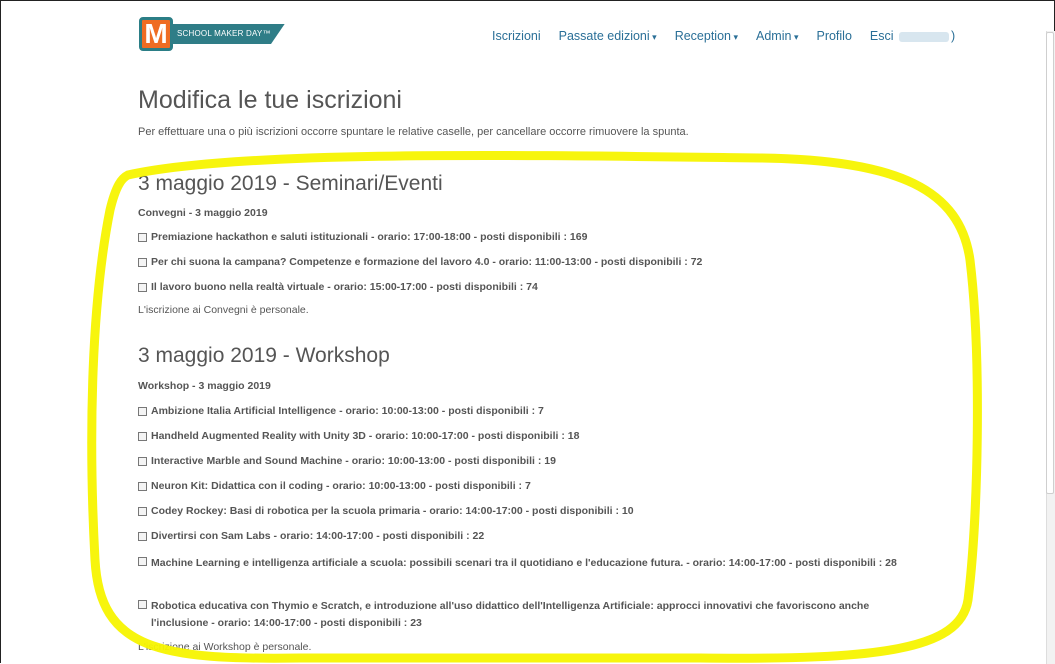 This screenshot has height=664, width=1055. Describe the element at coordinates (1050, 263) in the screenshot. I see `scrollbar-thumb` at that location.